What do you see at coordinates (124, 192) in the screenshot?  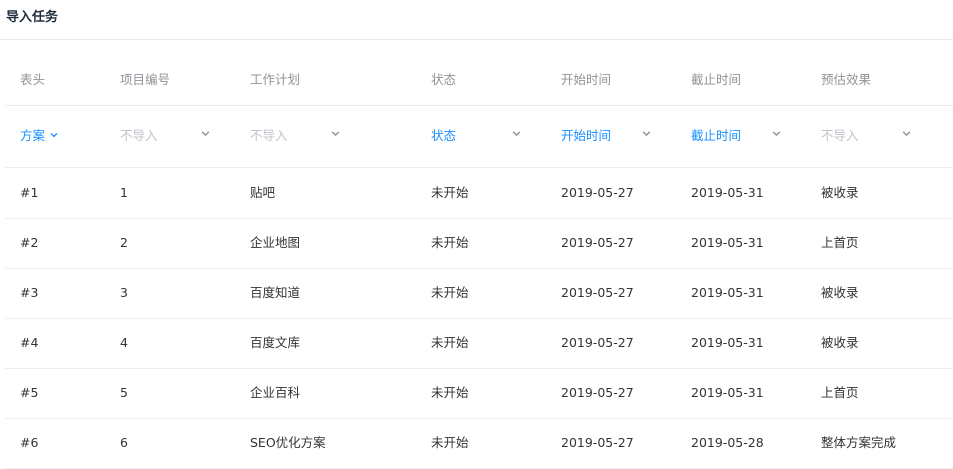 I see `table-cell: 1` at bounding box center [124, 192].